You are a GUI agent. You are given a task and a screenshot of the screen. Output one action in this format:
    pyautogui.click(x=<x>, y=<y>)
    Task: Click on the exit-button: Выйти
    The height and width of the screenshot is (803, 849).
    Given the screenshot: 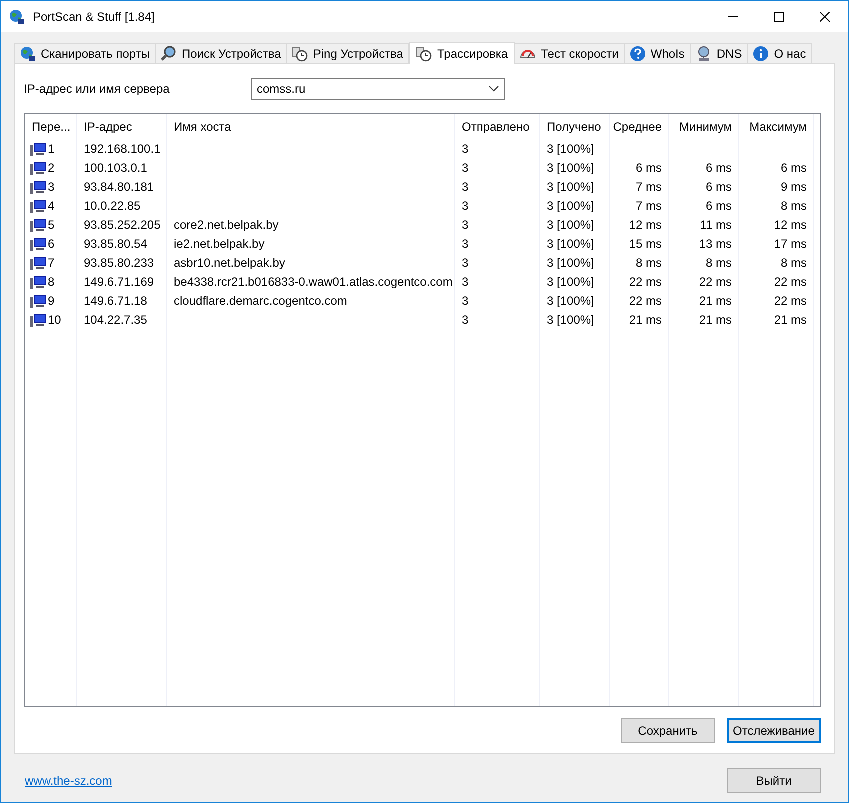 What is the action you would take?
    pyautogui.click(x=774, y=780)
    